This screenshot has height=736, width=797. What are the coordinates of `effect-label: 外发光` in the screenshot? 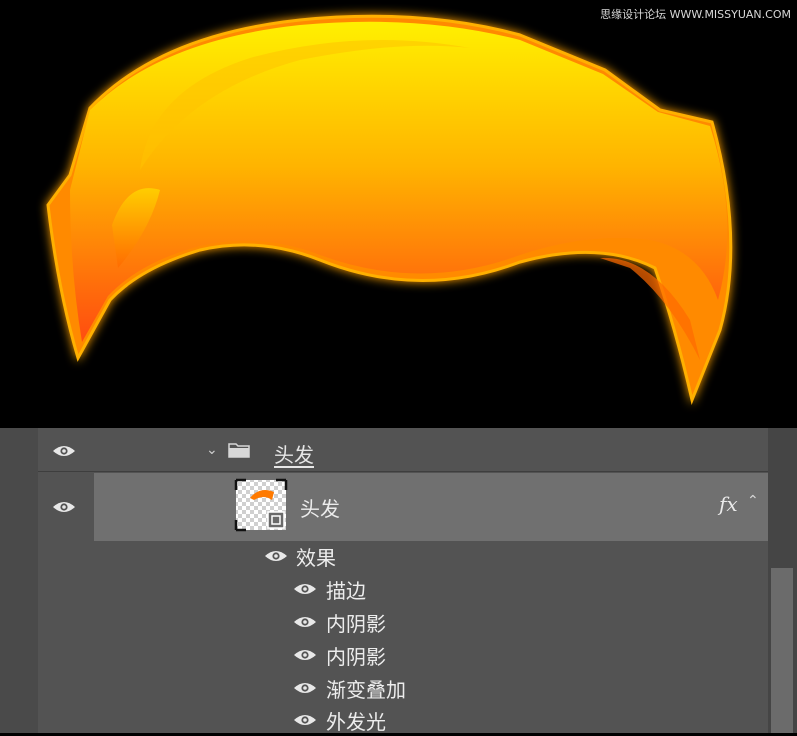 It's located at (356, 722).